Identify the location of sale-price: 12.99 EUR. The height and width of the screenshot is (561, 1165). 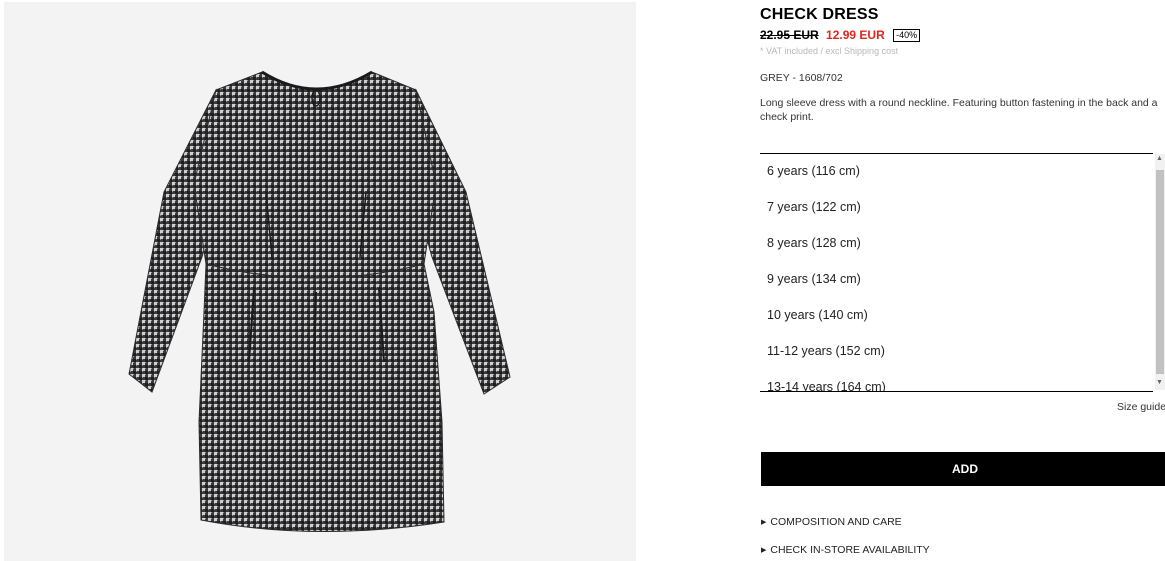
(855, 35).